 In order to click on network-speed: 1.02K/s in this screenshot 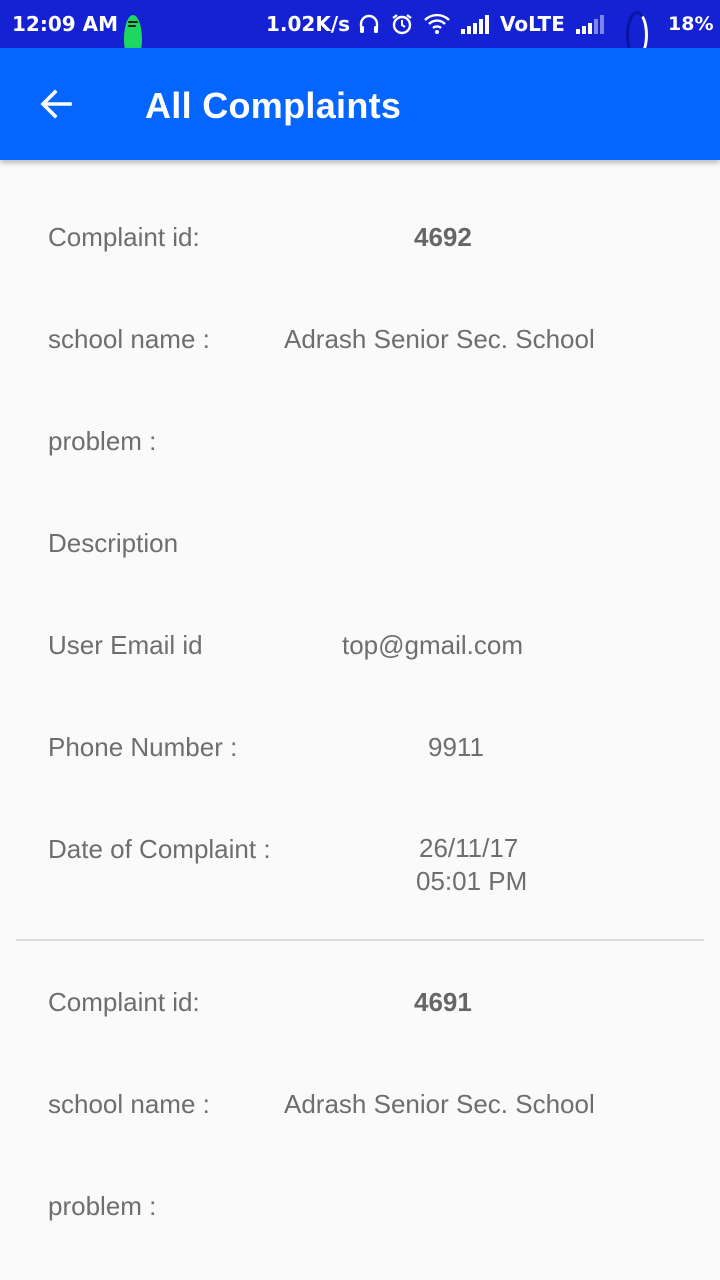, I will do `click(308, 24)`.